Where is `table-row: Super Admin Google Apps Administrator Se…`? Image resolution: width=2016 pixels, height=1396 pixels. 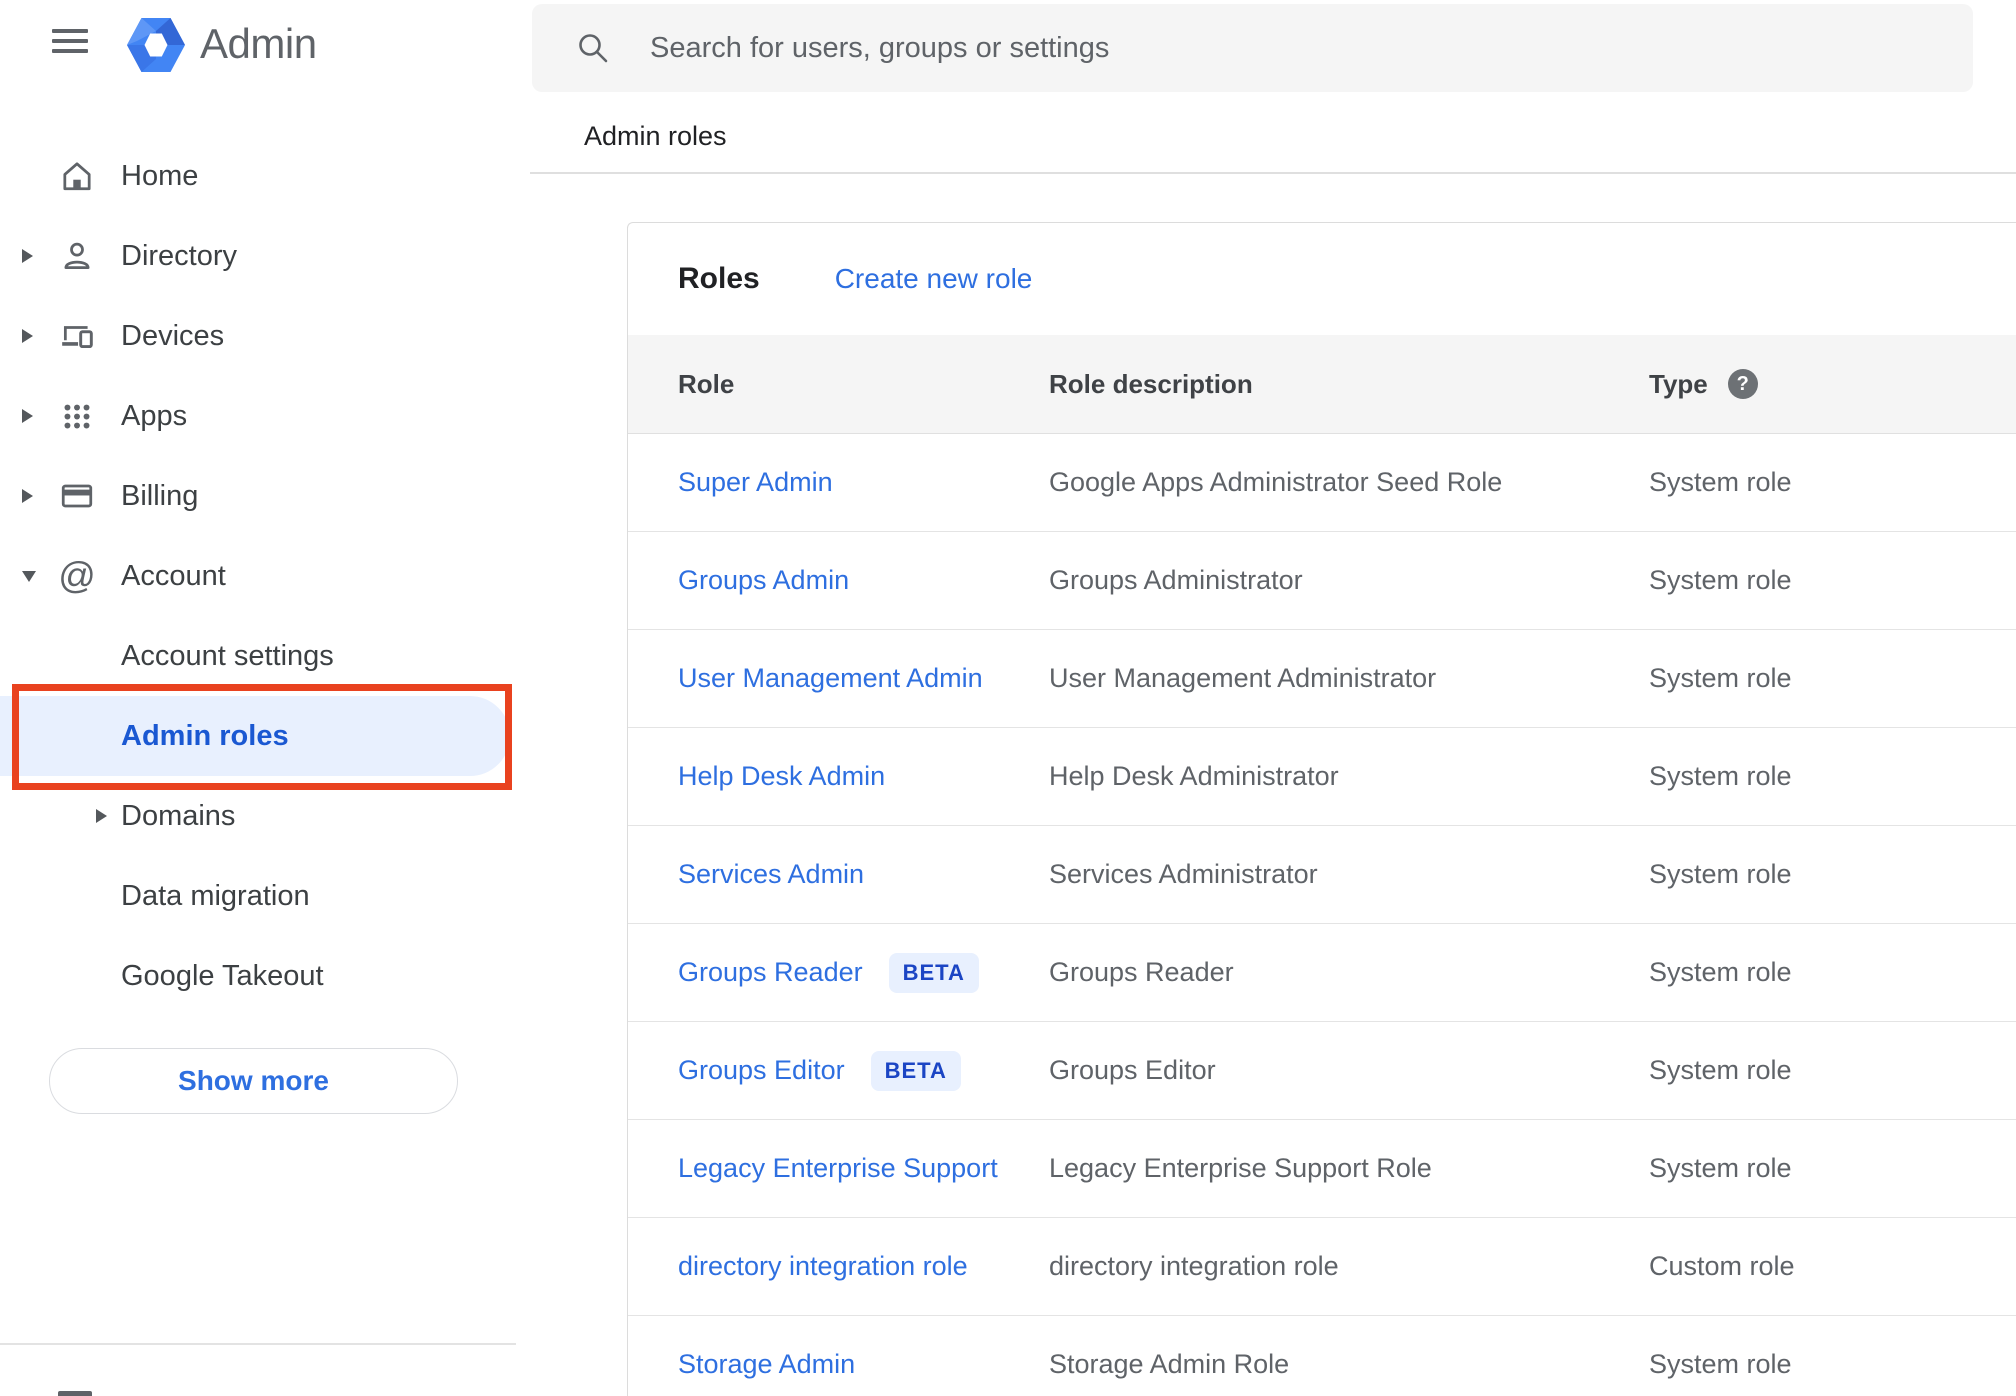
table-row: Super Admin Google Apps Administrator Se… is located at coordinates (1322, 483).